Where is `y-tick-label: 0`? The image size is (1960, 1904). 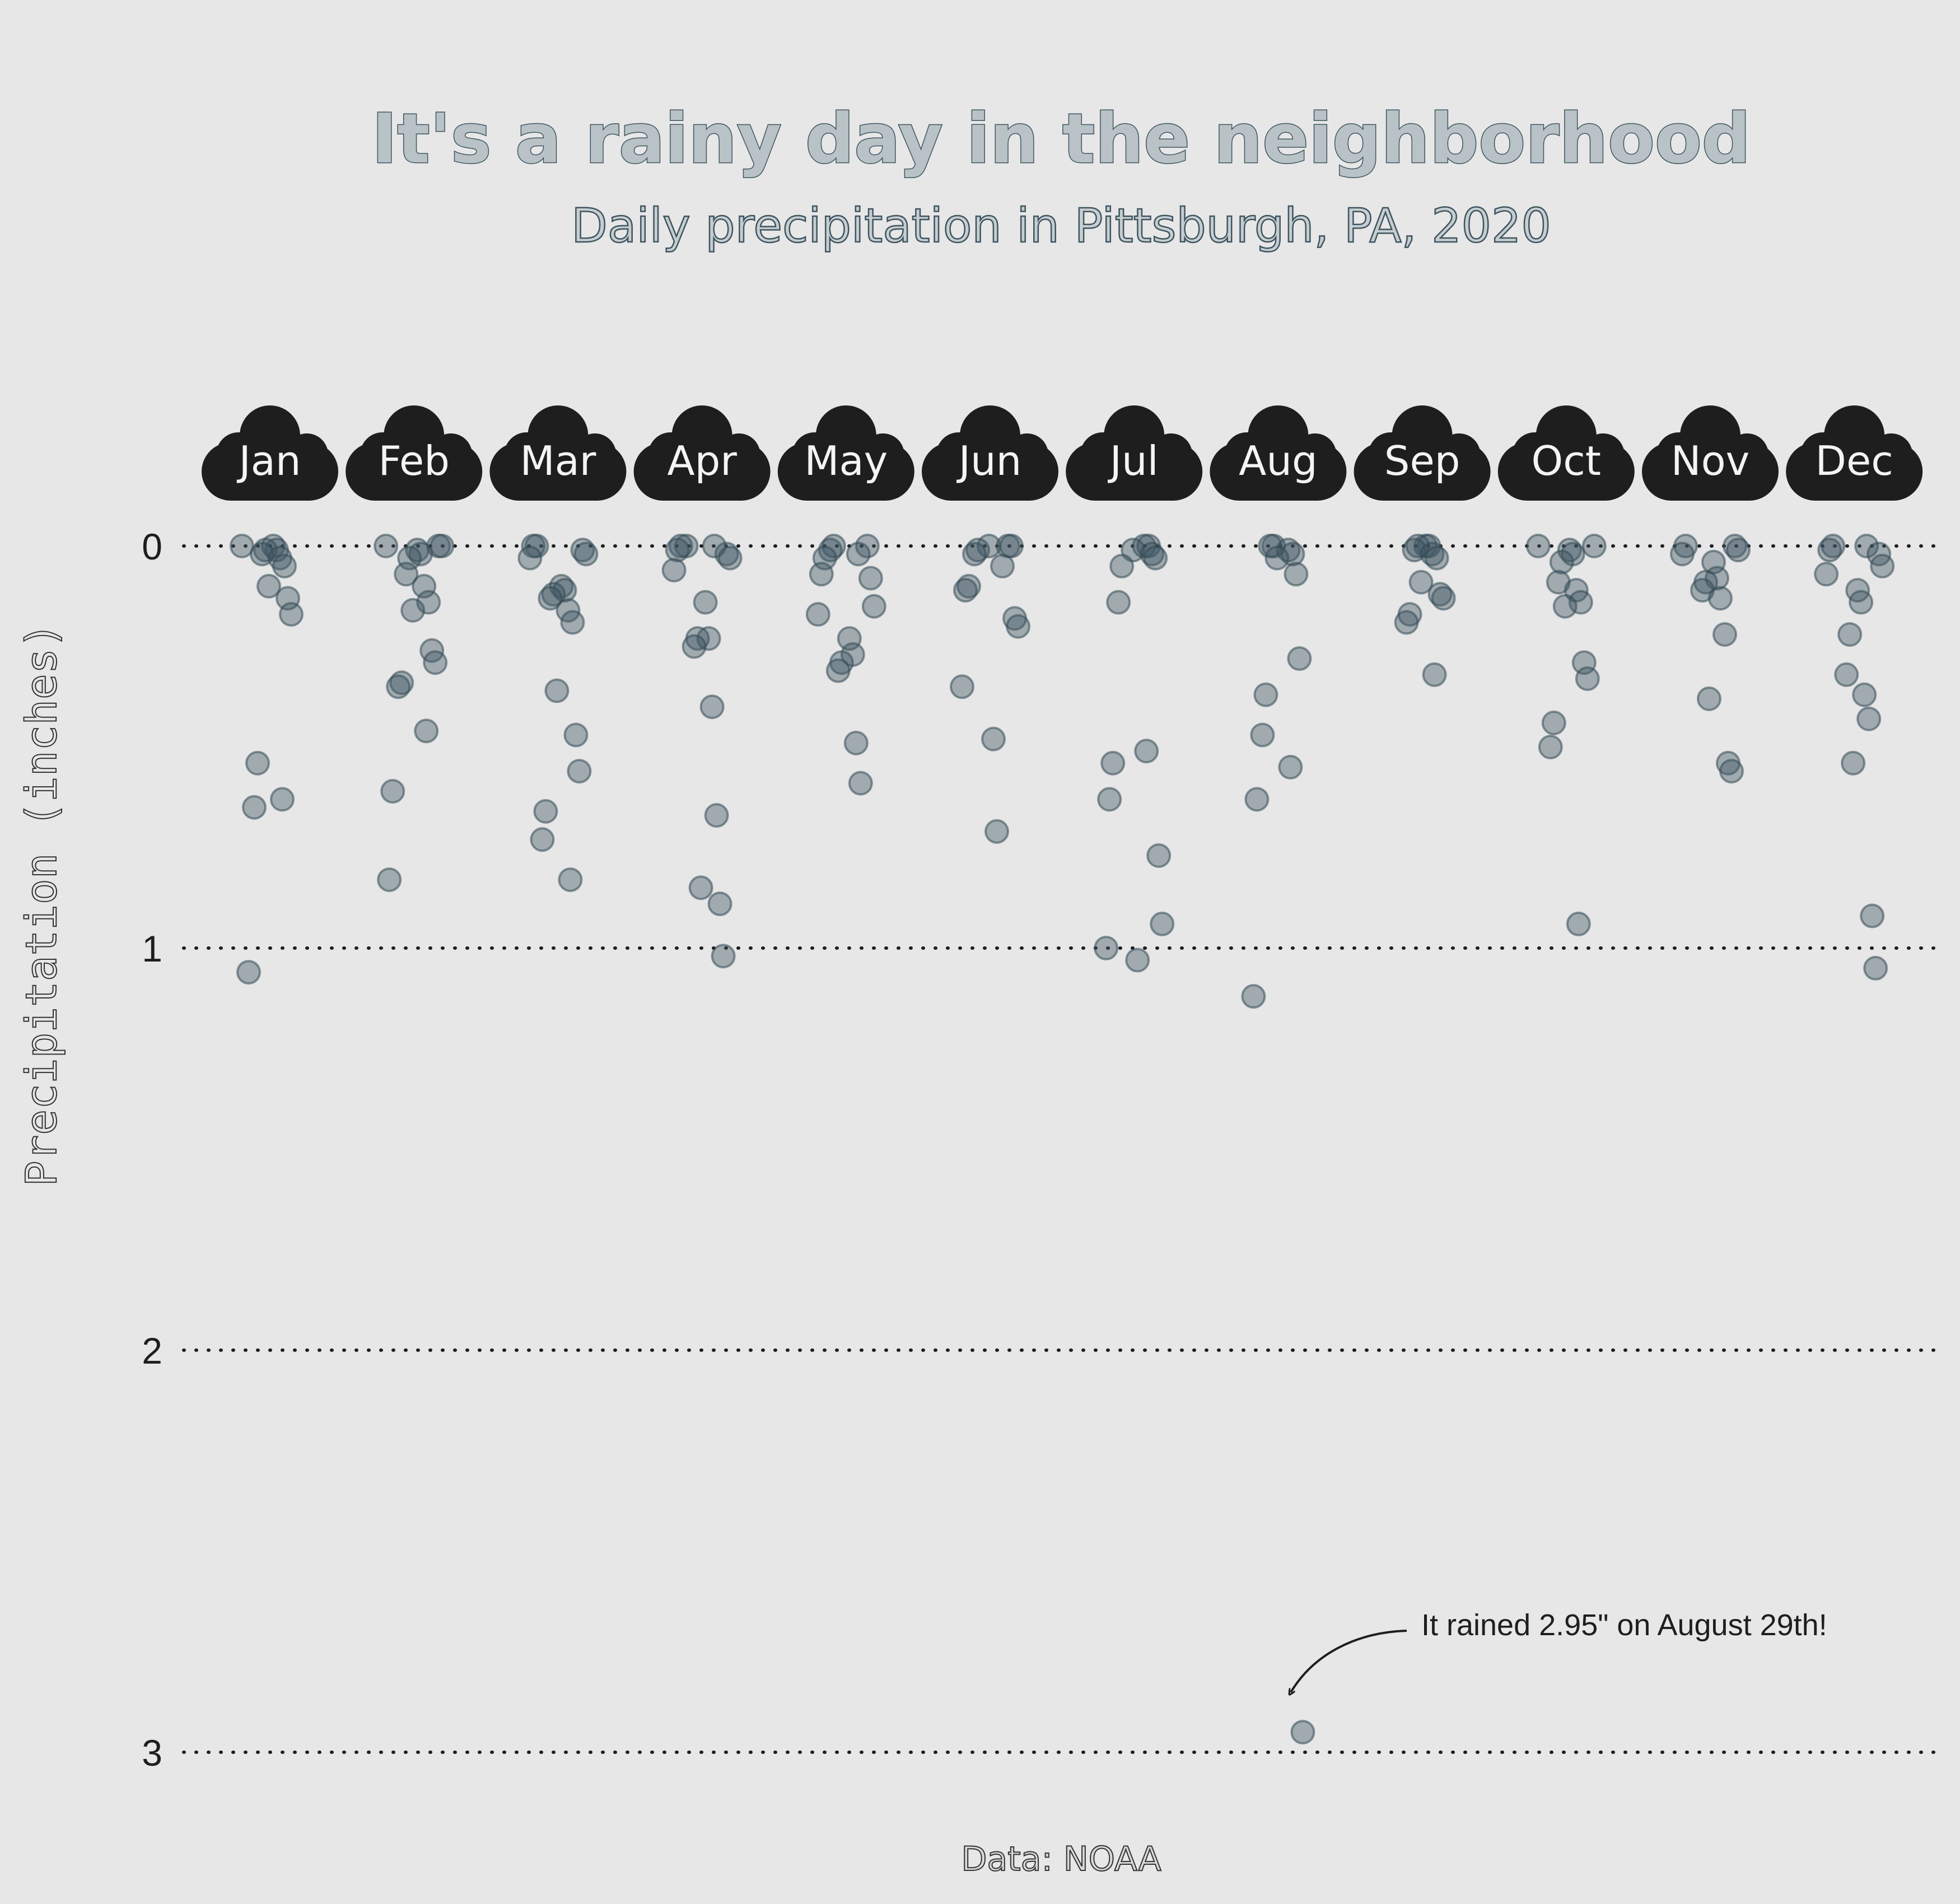 y-tick-label: 0 is located at coordinates (152, 547).